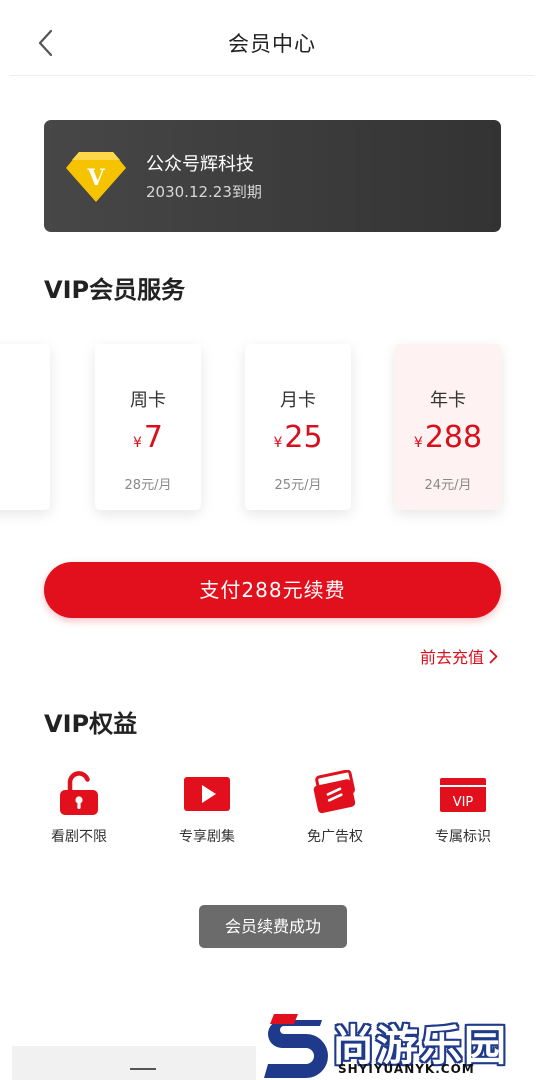 This screenshot has height=1080, width=540. I want to click on plan-unit-price: 28元/月, so click(148, 485).